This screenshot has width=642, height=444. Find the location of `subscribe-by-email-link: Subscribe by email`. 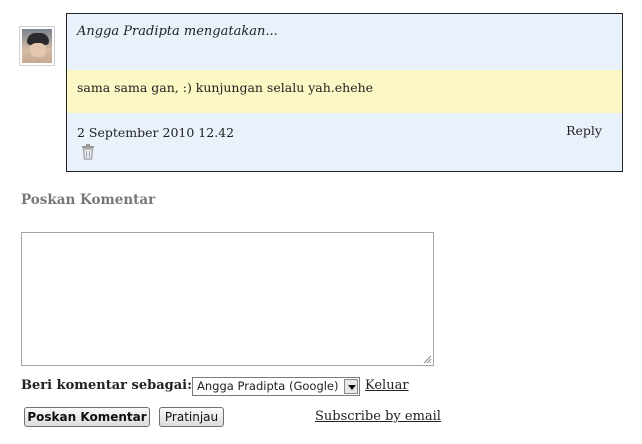

subscribe-by-email-link: Subscribe by email is located at coordinates (378, 416).